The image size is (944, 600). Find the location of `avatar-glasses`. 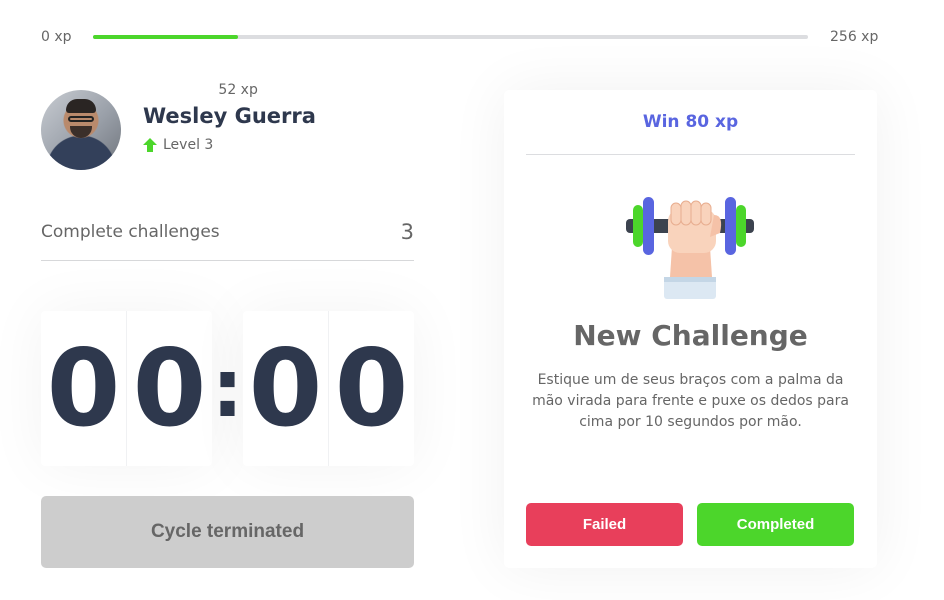

avatar-glasses is located at coordinates (81, 119).